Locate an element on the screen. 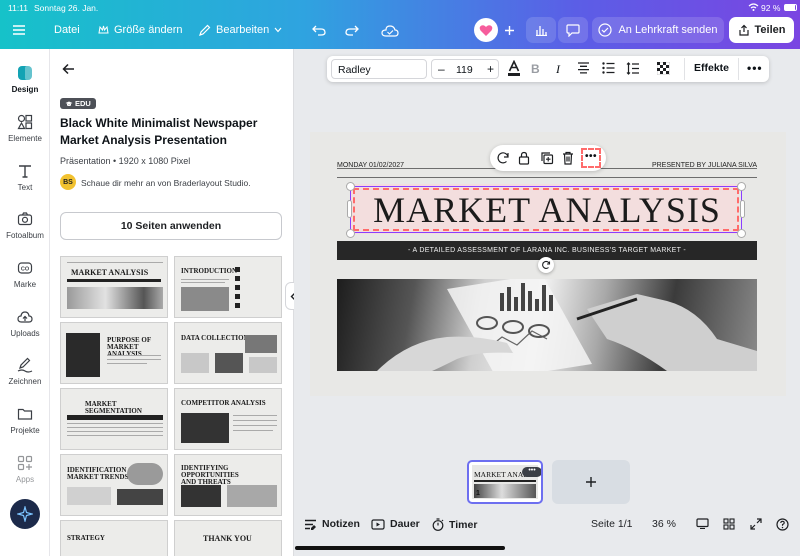 This screenshot has width=800, height=556. file-menu-label: Datei is located at coordinates (67, 30).